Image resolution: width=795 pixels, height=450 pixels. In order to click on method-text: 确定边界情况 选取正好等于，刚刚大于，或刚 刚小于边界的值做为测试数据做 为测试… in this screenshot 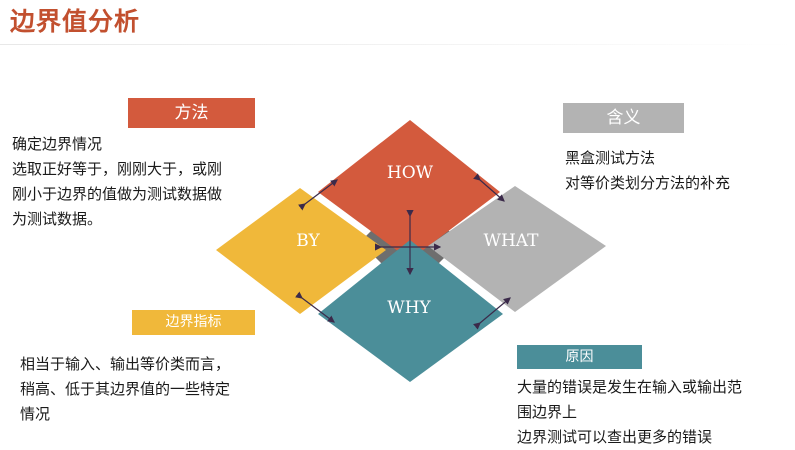, I will do `click(117, 182)`.